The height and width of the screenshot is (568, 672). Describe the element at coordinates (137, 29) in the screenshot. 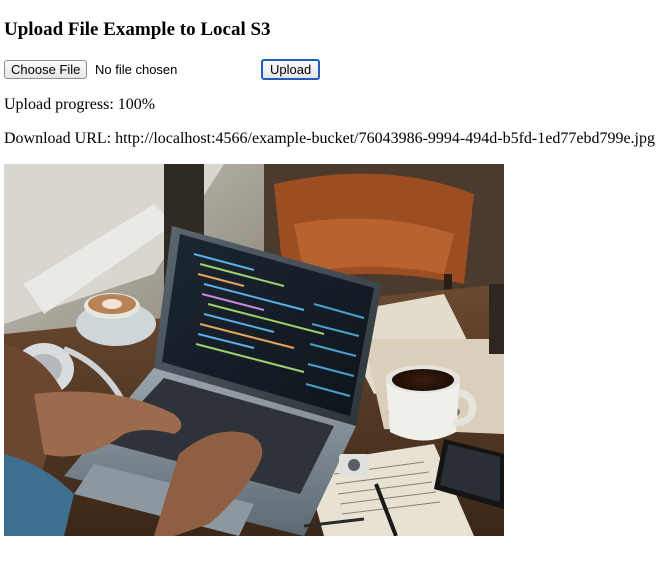

I see `page-title: Upload File Example to Local S3` at that location.